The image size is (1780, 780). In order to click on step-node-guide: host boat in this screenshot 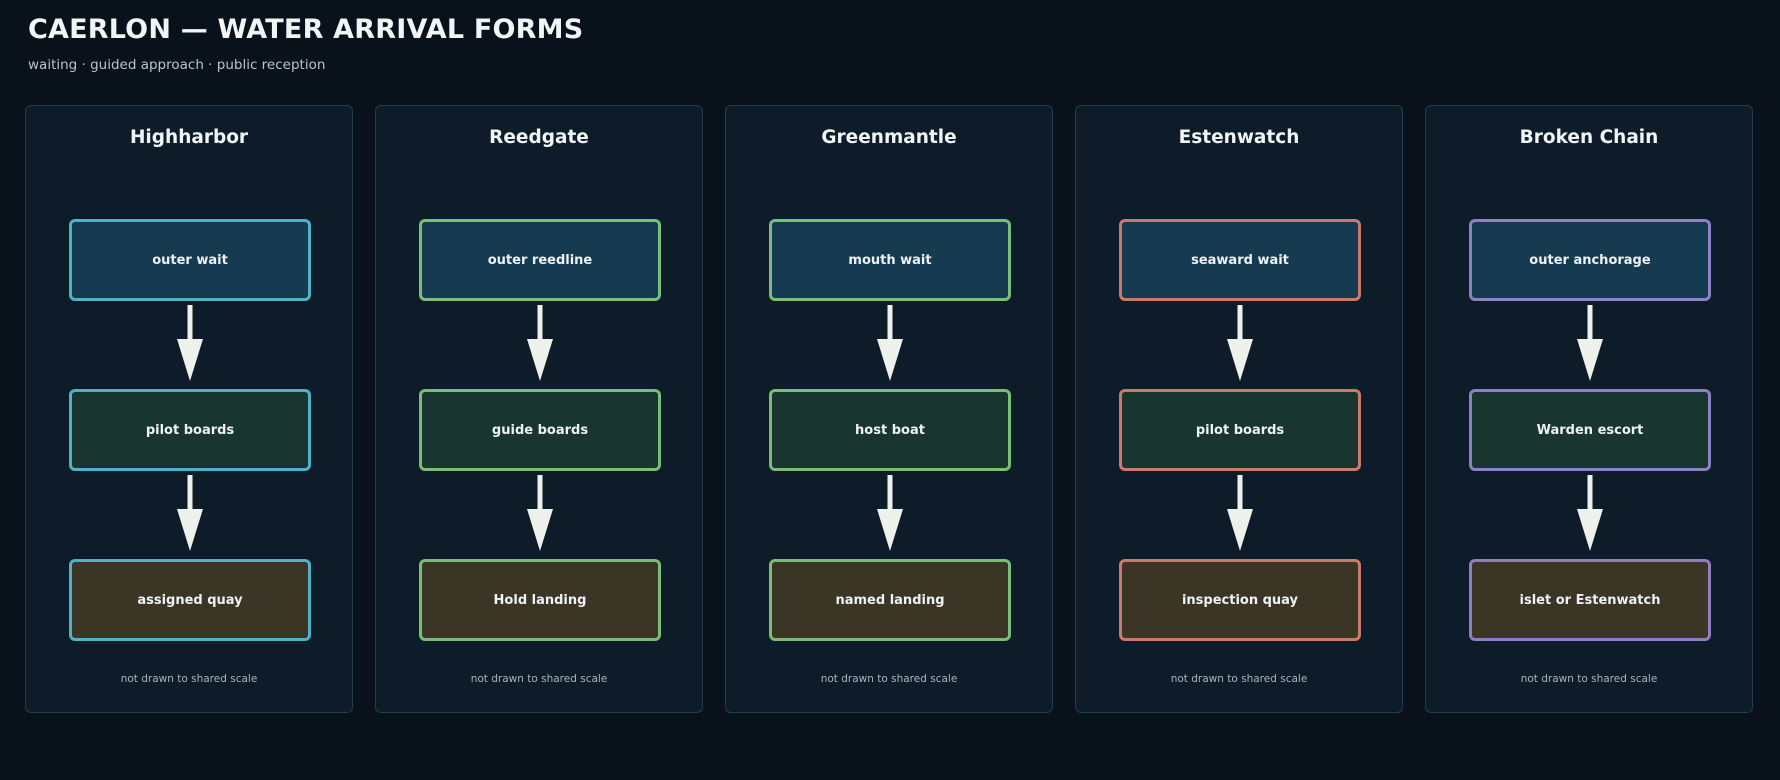, I will do `click(890, 430)`.